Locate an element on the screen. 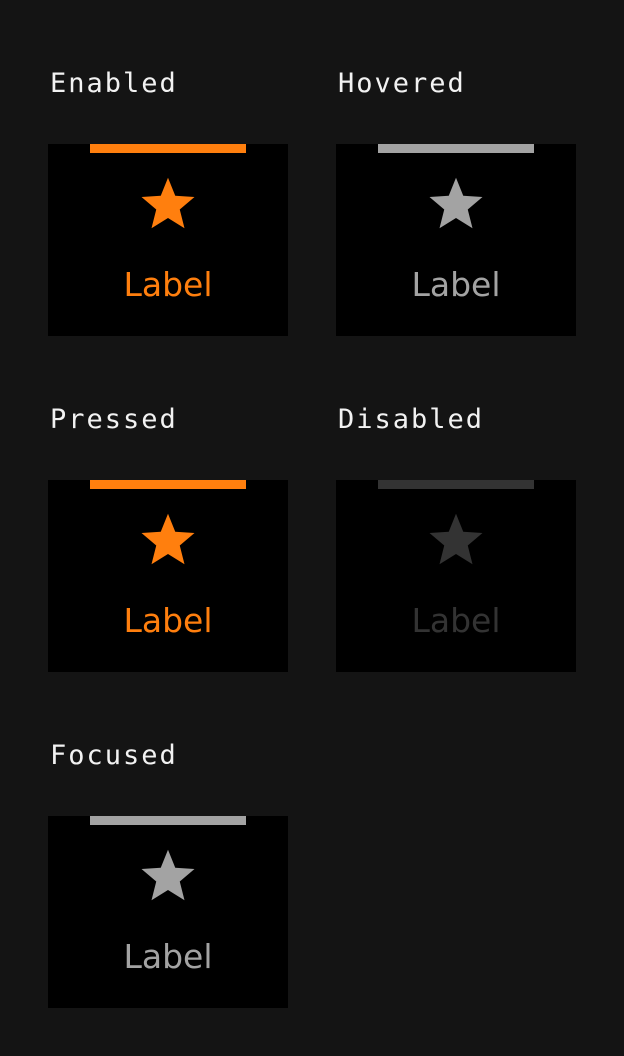  tab-disabled: Label is located at coordinates (456, 576).